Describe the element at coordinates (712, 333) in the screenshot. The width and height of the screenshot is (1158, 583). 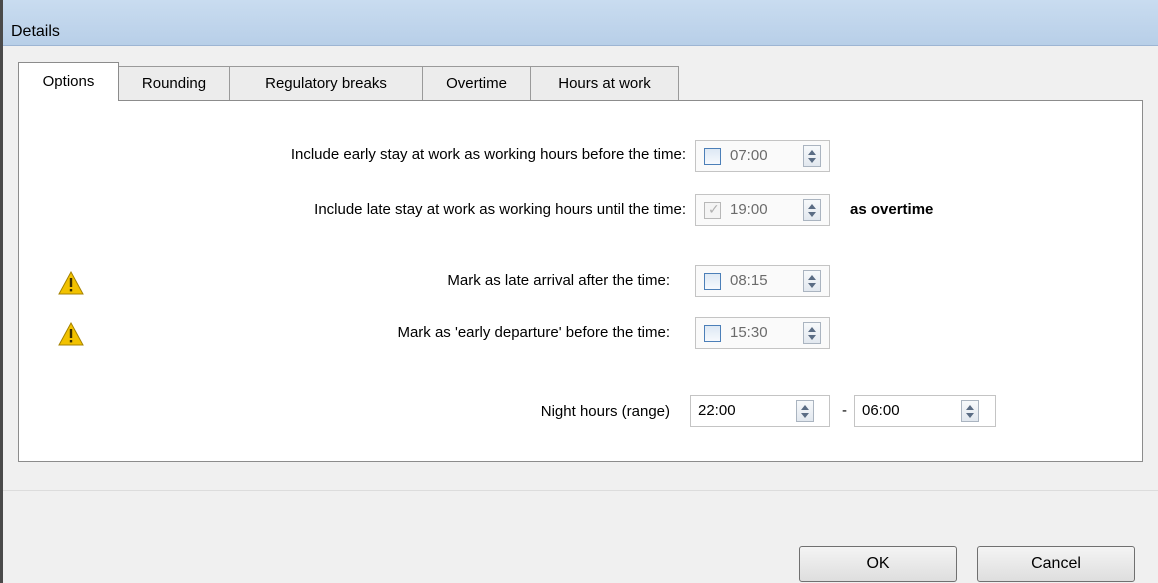
I see `early-departure-checkbox` at that location.